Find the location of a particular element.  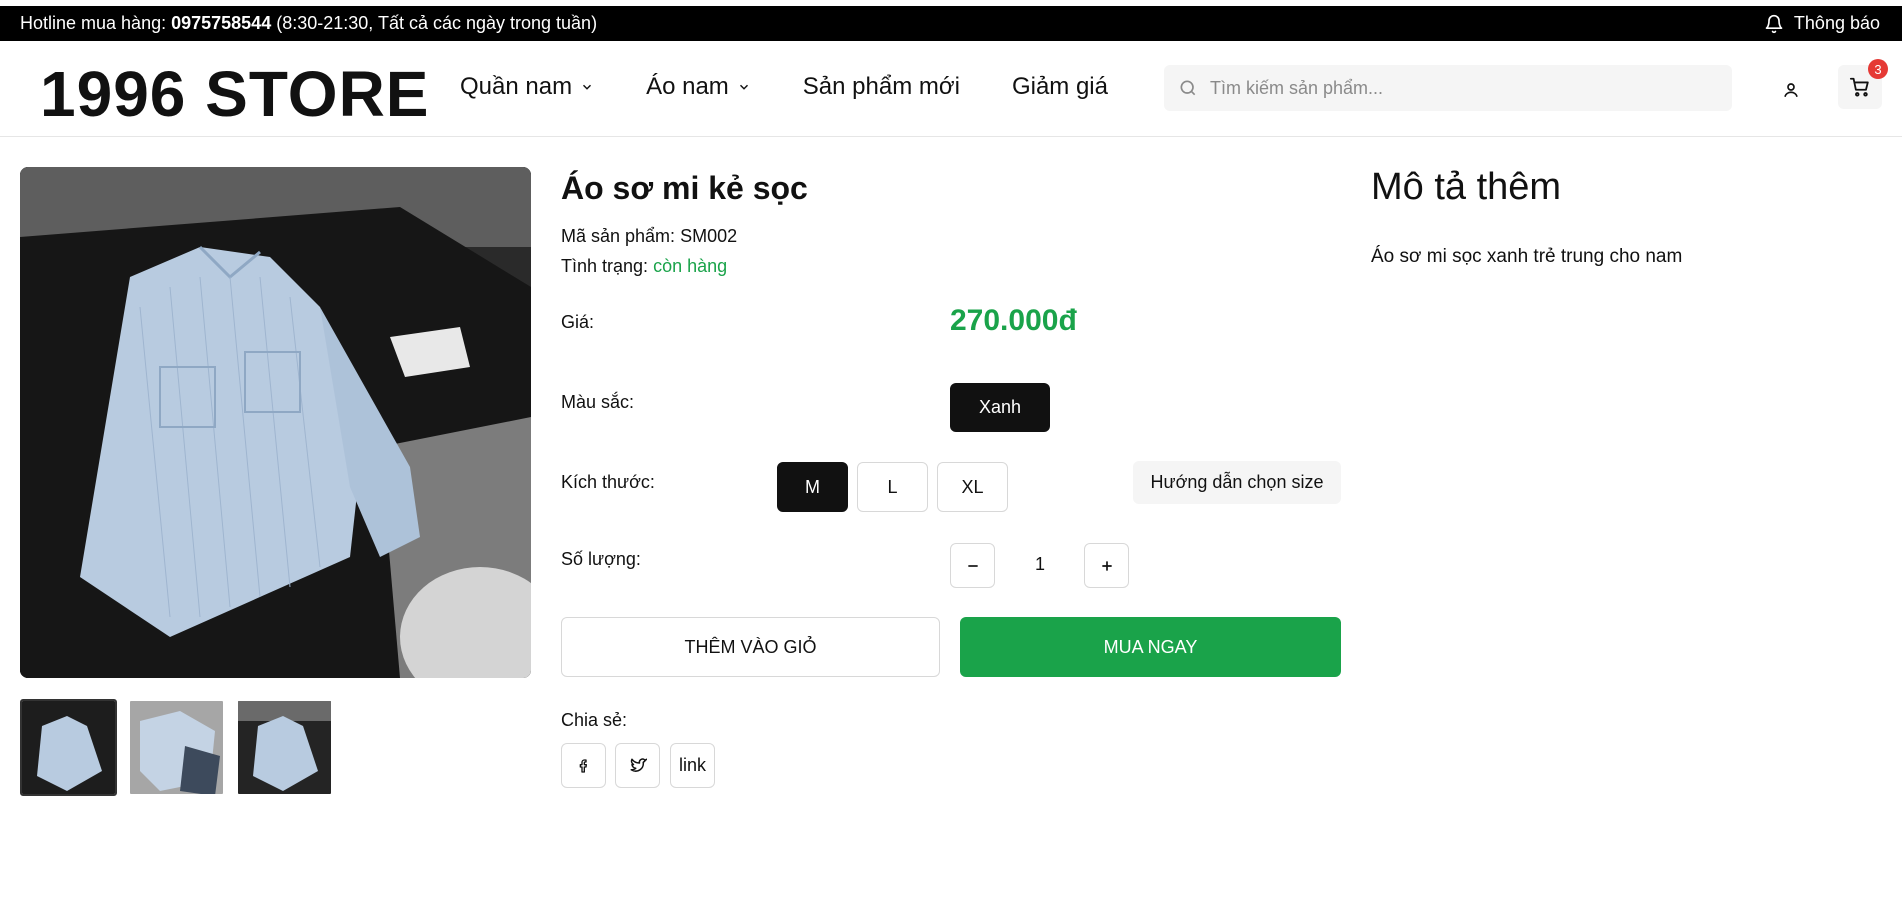

nav-label: Quần nam is located at coordinates (516, 86).